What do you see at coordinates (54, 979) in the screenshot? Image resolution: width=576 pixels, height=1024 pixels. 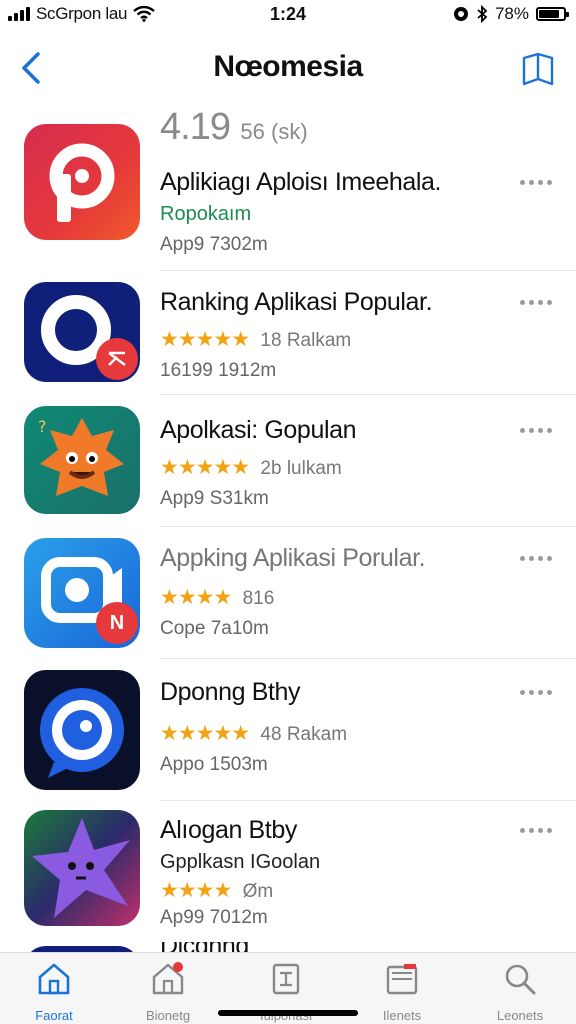 I see `home-icon` at bounding box center [54, 979].